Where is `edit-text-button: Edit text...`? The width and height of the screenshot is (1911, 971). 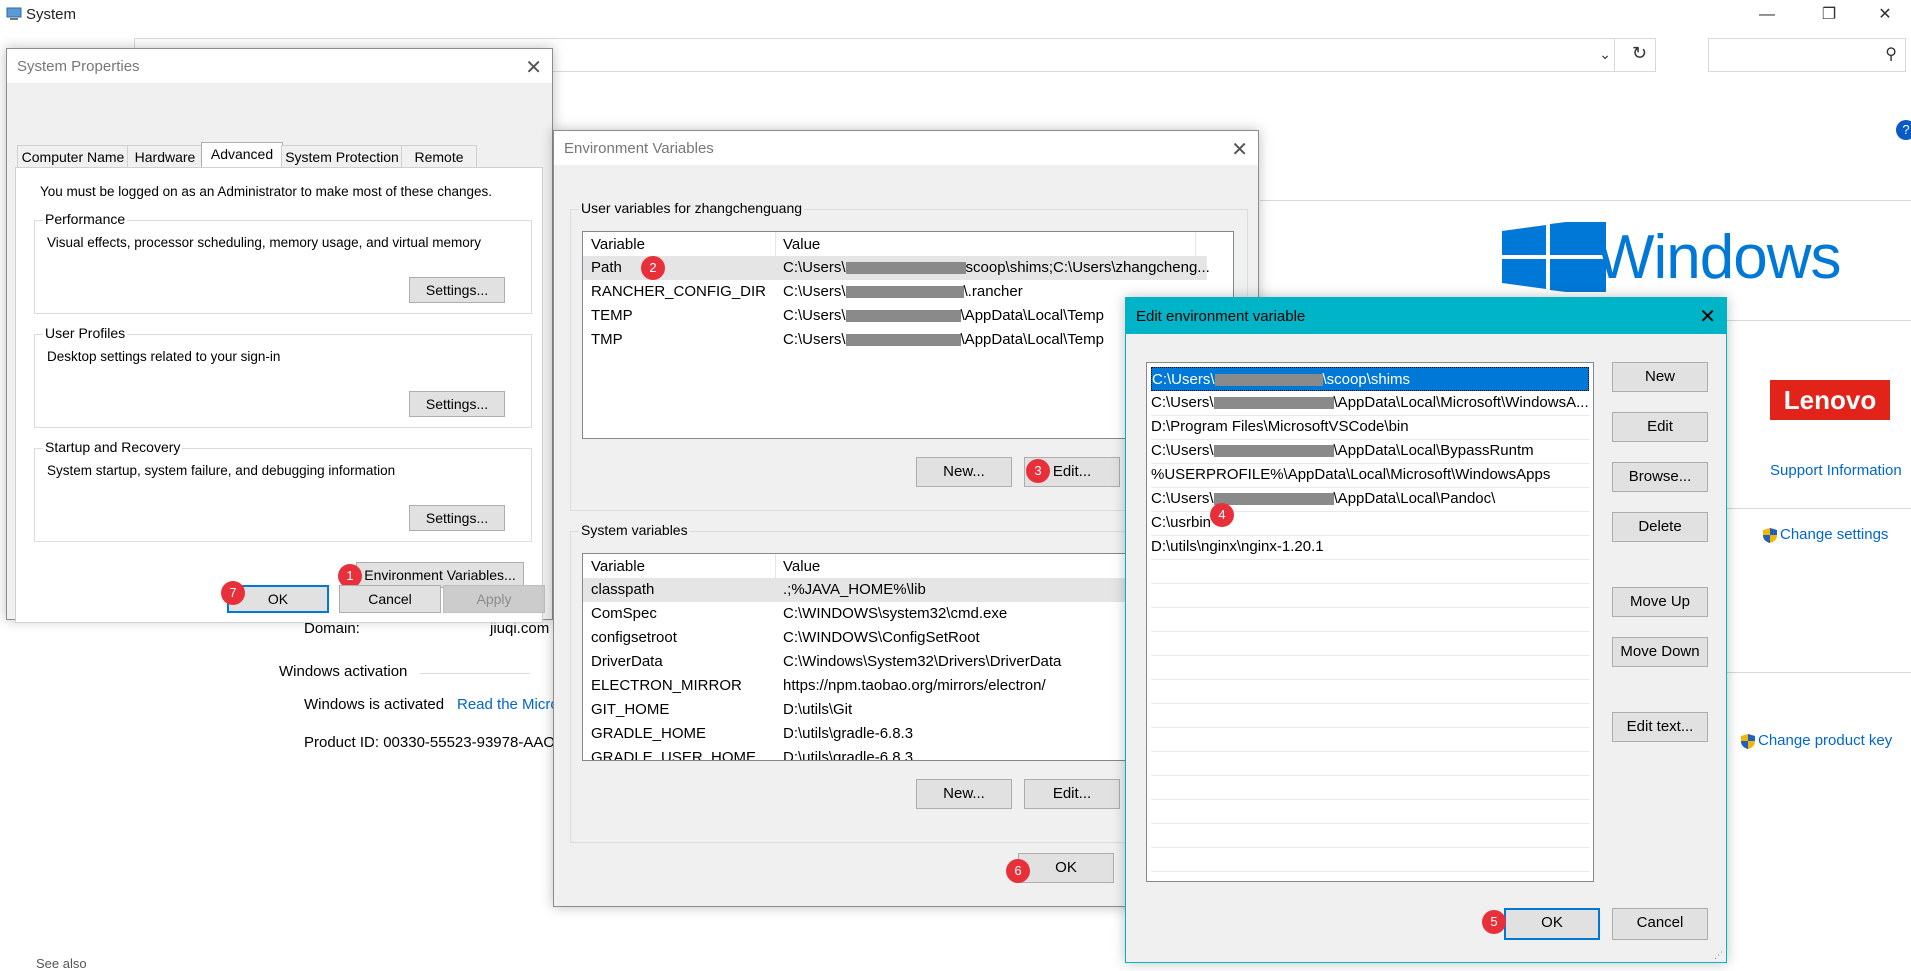 edit-text-button: Edit text... is located at coordinates (1660, 727).